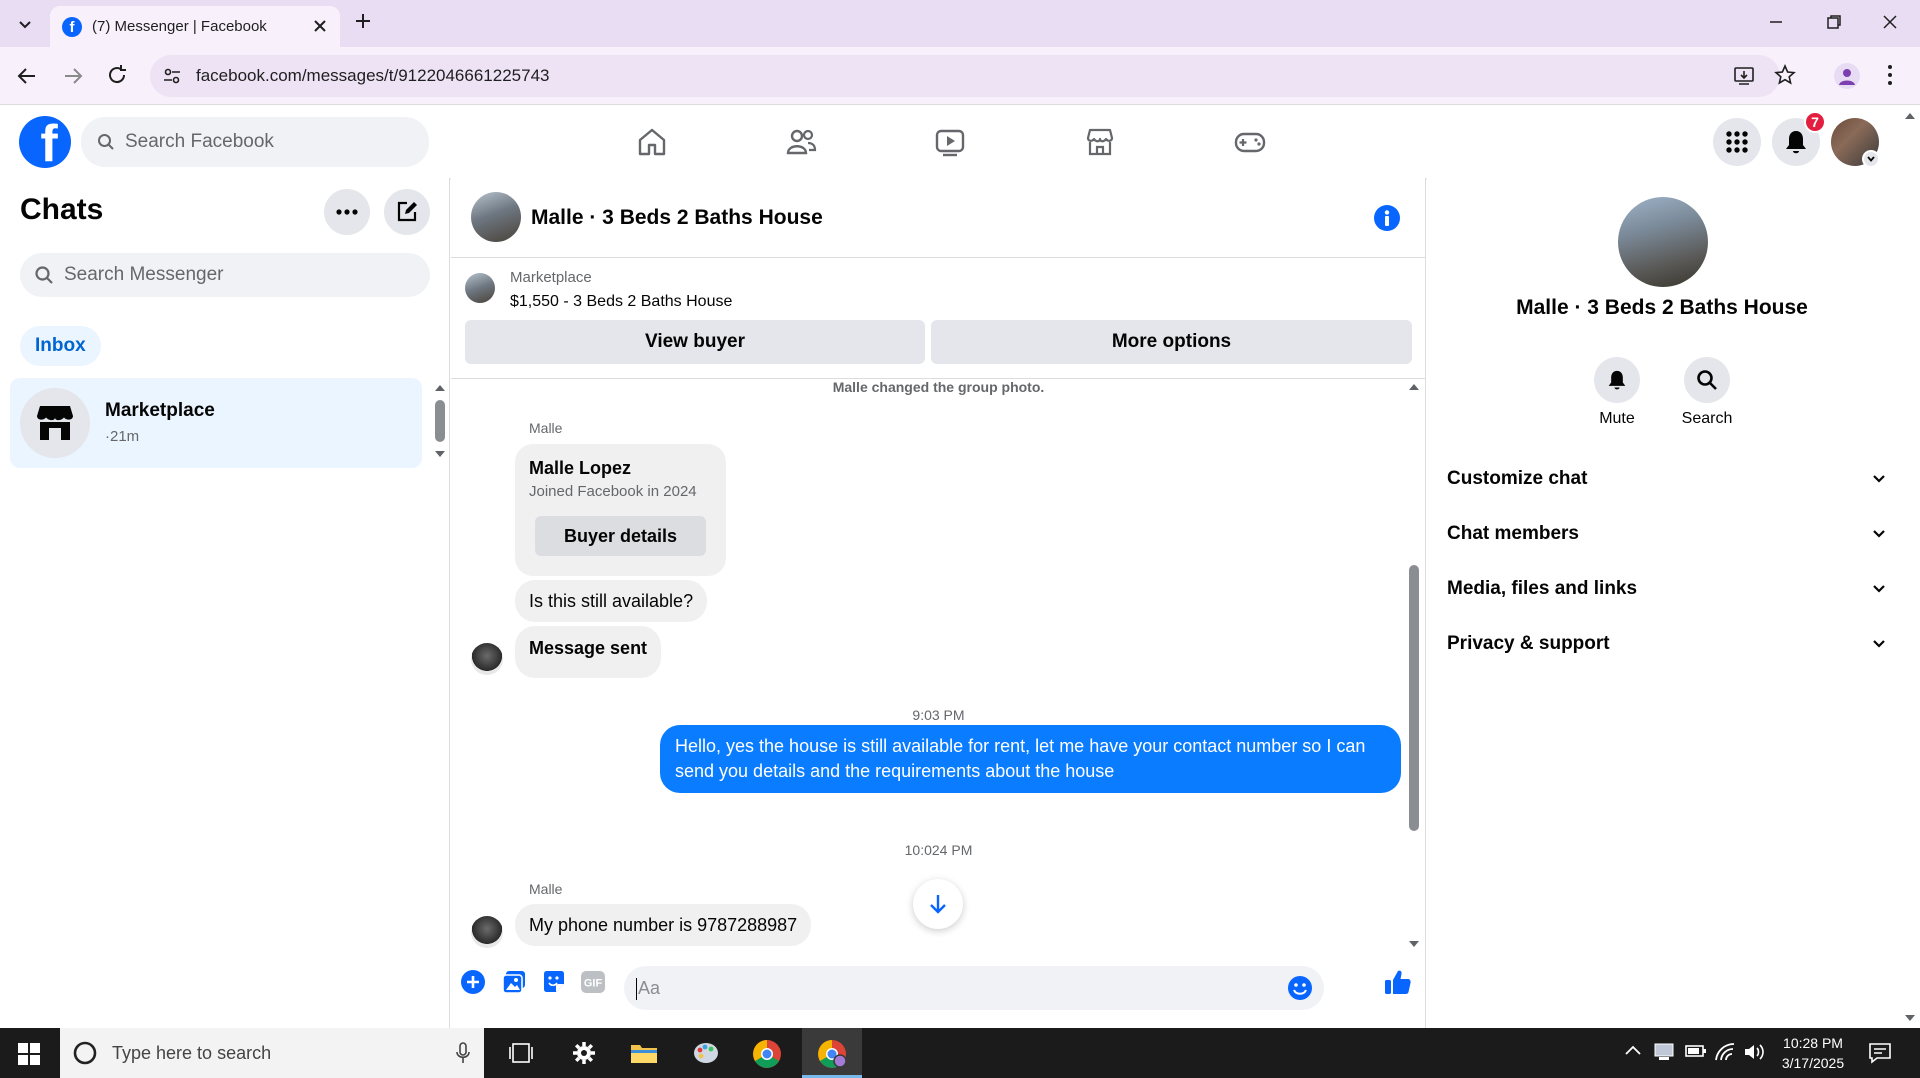  Describe the element at coordinates (117, 75) in the screenshot. I see `reload-button` at that location.